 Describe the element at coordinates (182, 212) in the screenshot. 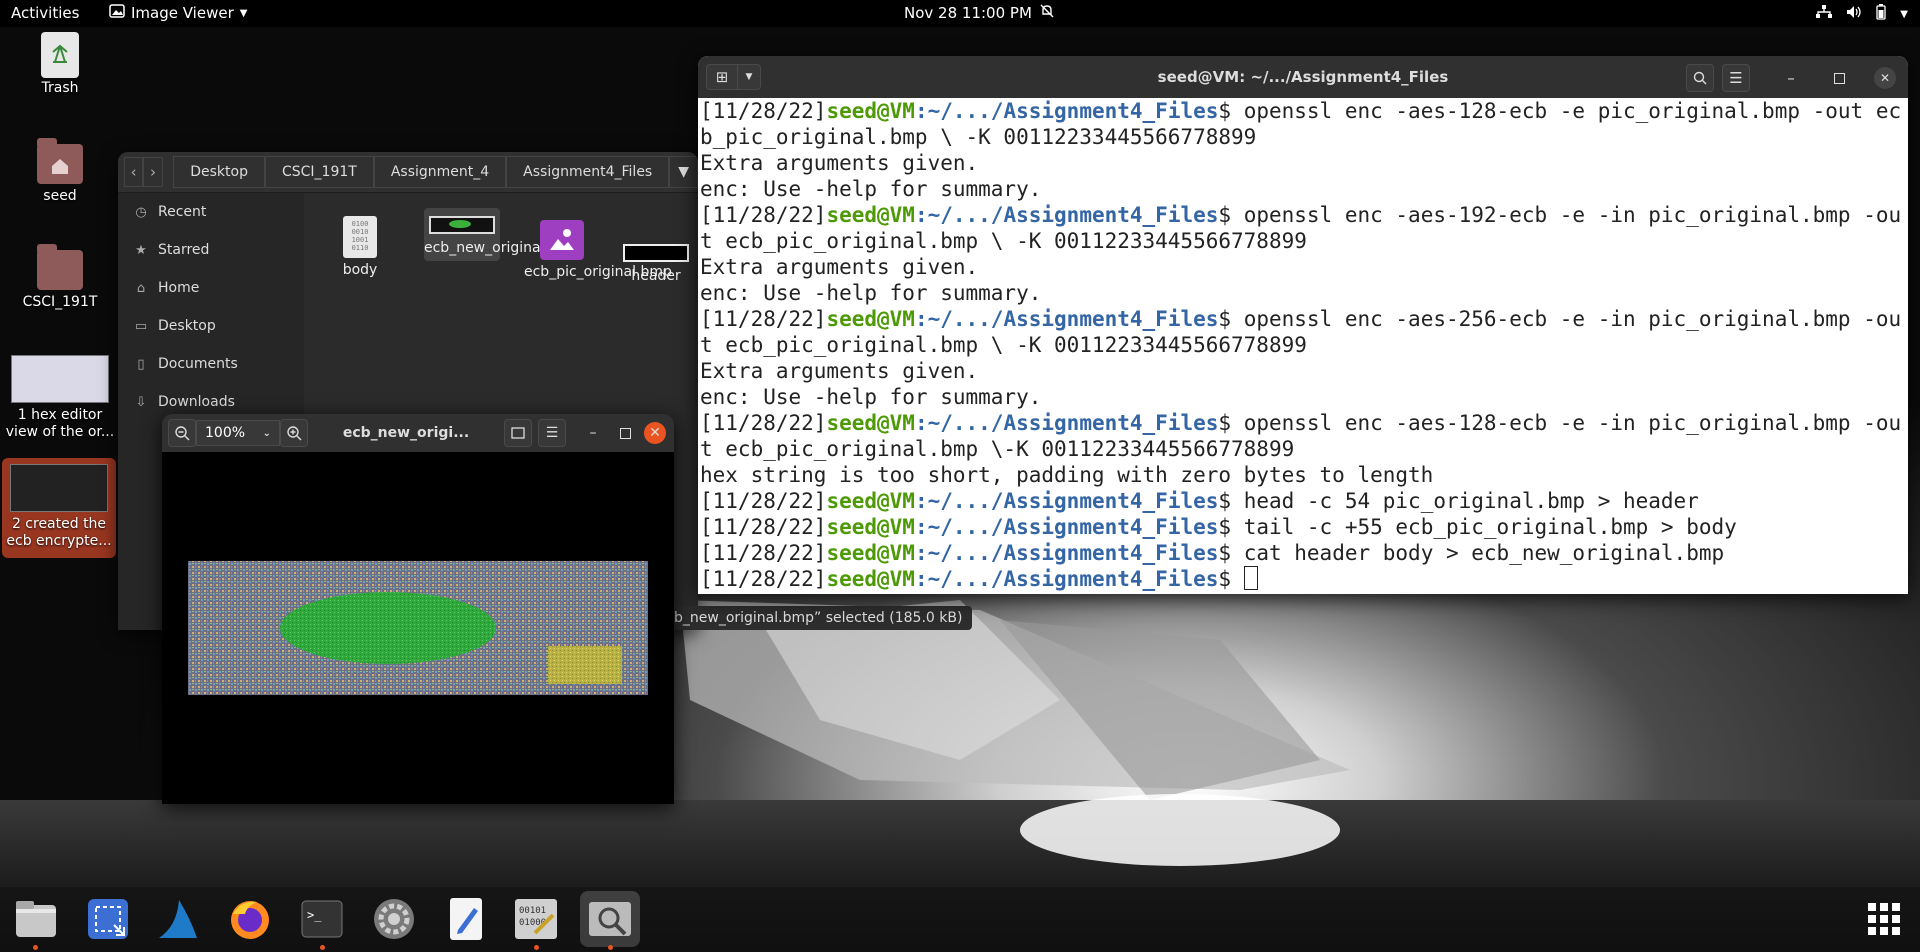

I see `sidebar-item-label: Recent` at that location.